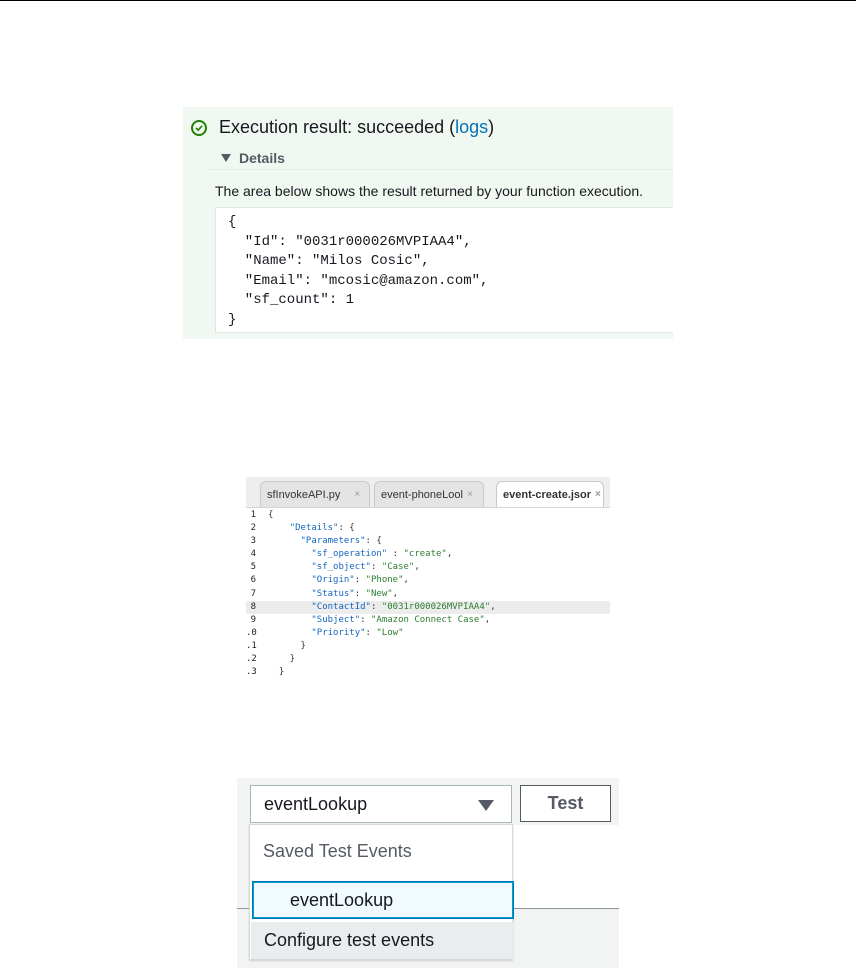 This screenshot has height=969, width=856. What do you see at coordinates (365, 567) in the screenshot?
I see `line-text: "sf_object": "Case",` at bounding box center [365, 567].